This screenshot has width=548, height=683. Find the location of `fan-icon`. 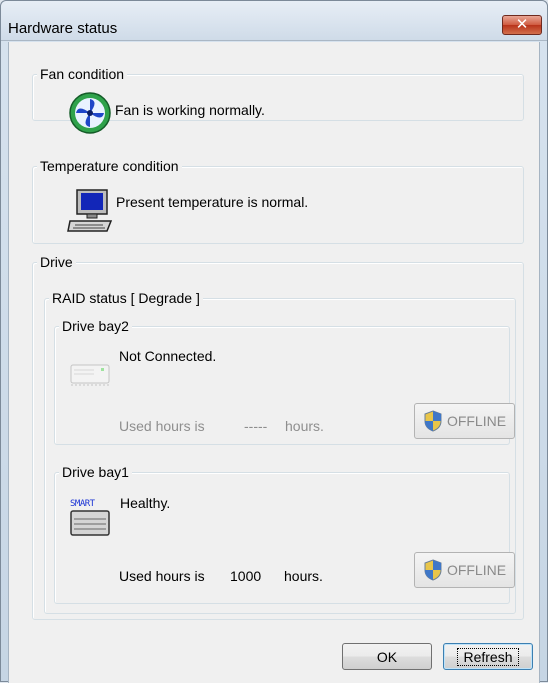

fan-icon is located at coordinates (90, 113).